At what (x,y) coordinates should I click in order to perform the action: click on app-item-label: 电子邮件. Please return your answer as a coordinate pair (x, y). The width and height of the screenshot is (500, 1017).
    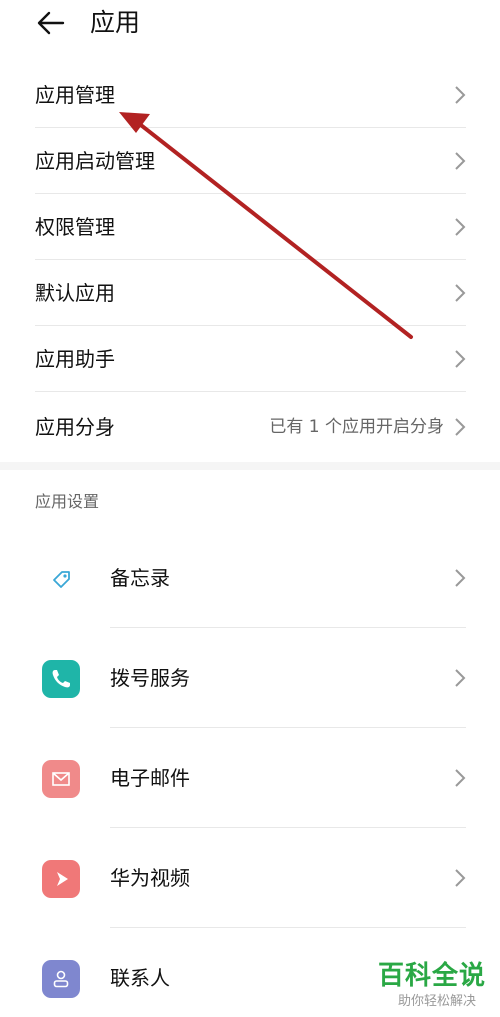
    Looking at the image, I should click on (150, 778).